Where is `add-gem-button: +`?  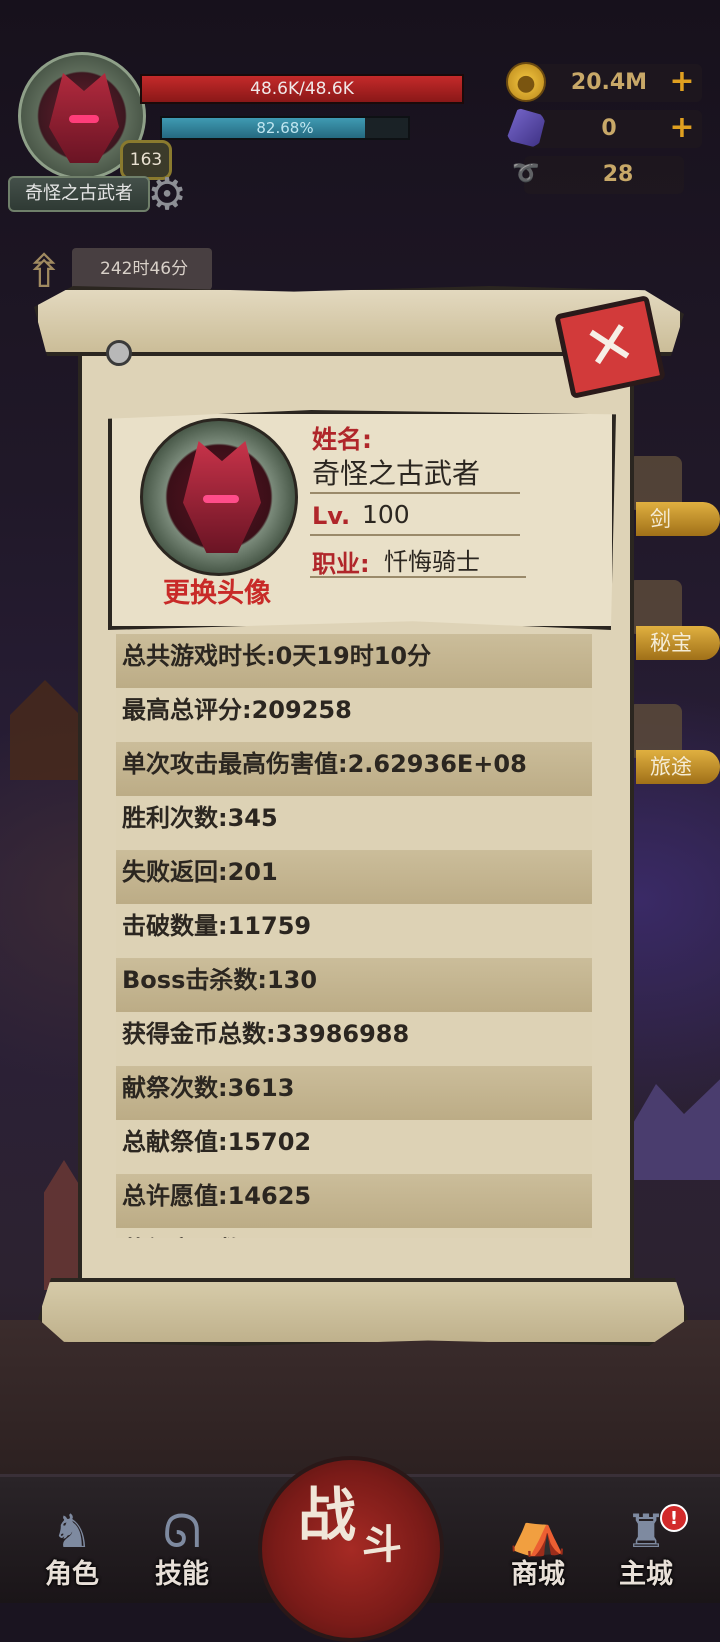 add-gem-button: + is located at coordinates (682, 129).